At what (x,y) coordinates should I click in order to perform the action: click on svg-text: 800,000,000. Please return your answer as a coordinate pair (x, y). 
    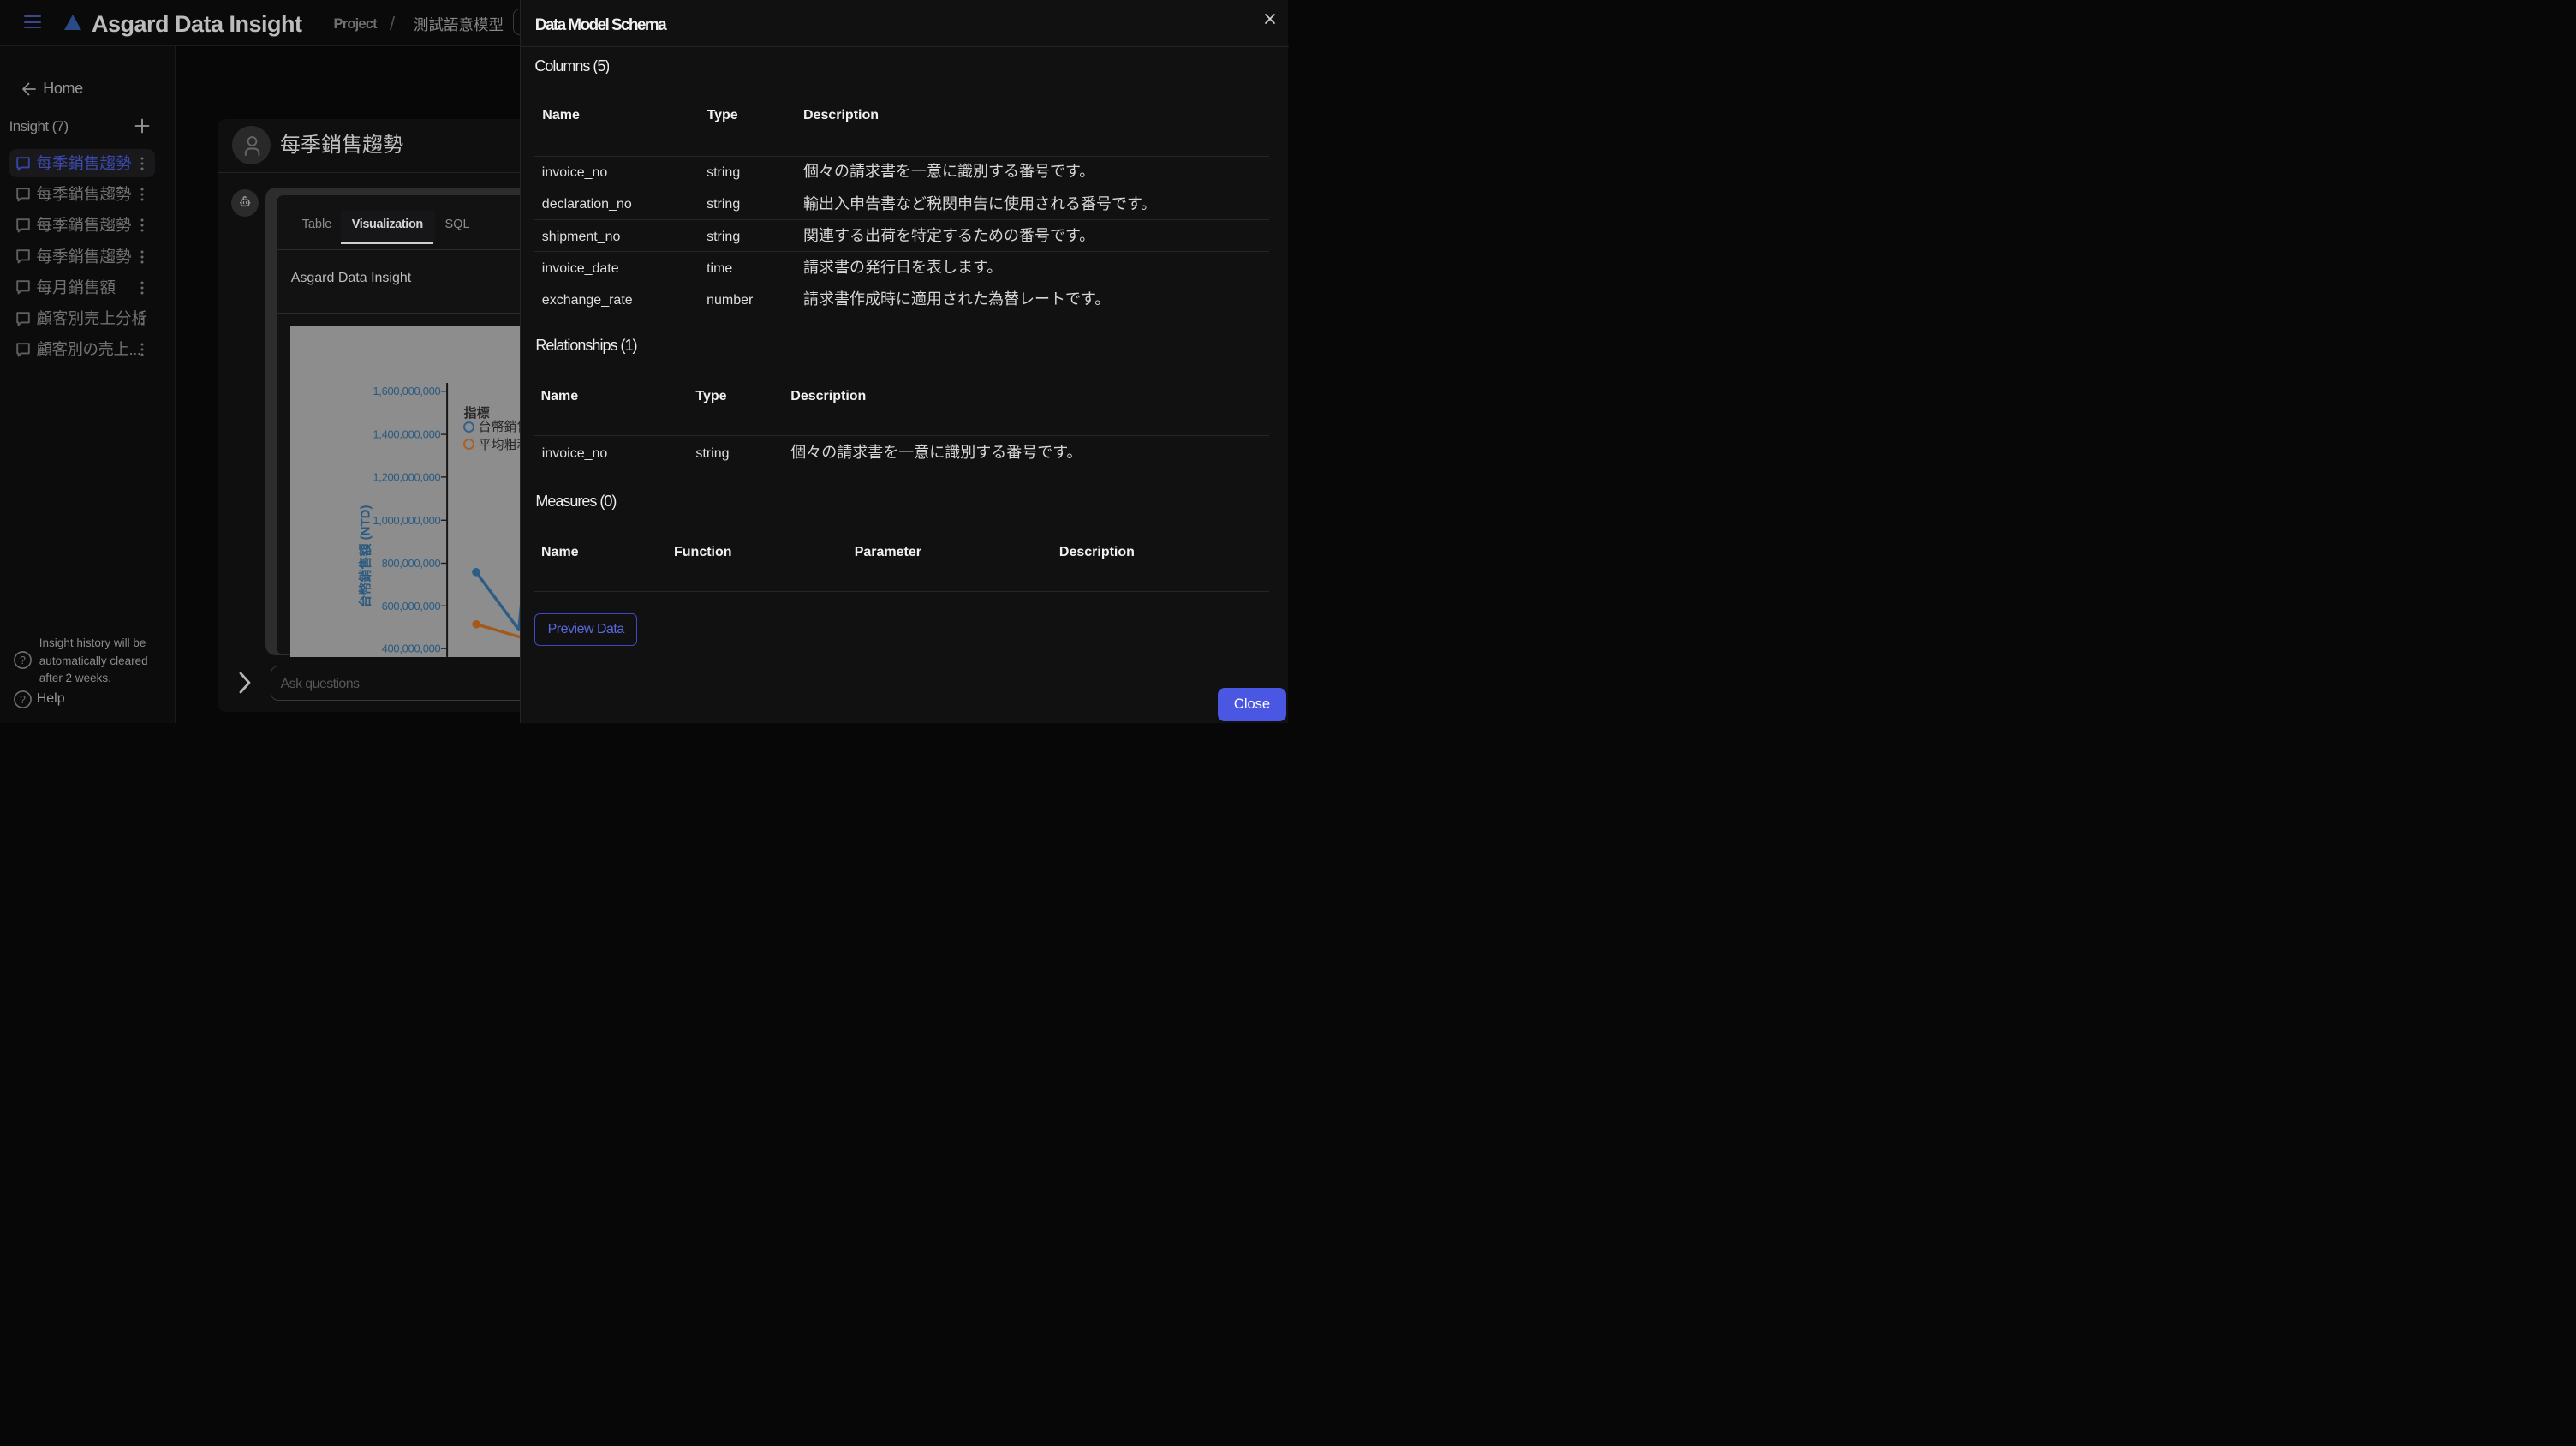
    Looking at the image, I should click on (411, 563).